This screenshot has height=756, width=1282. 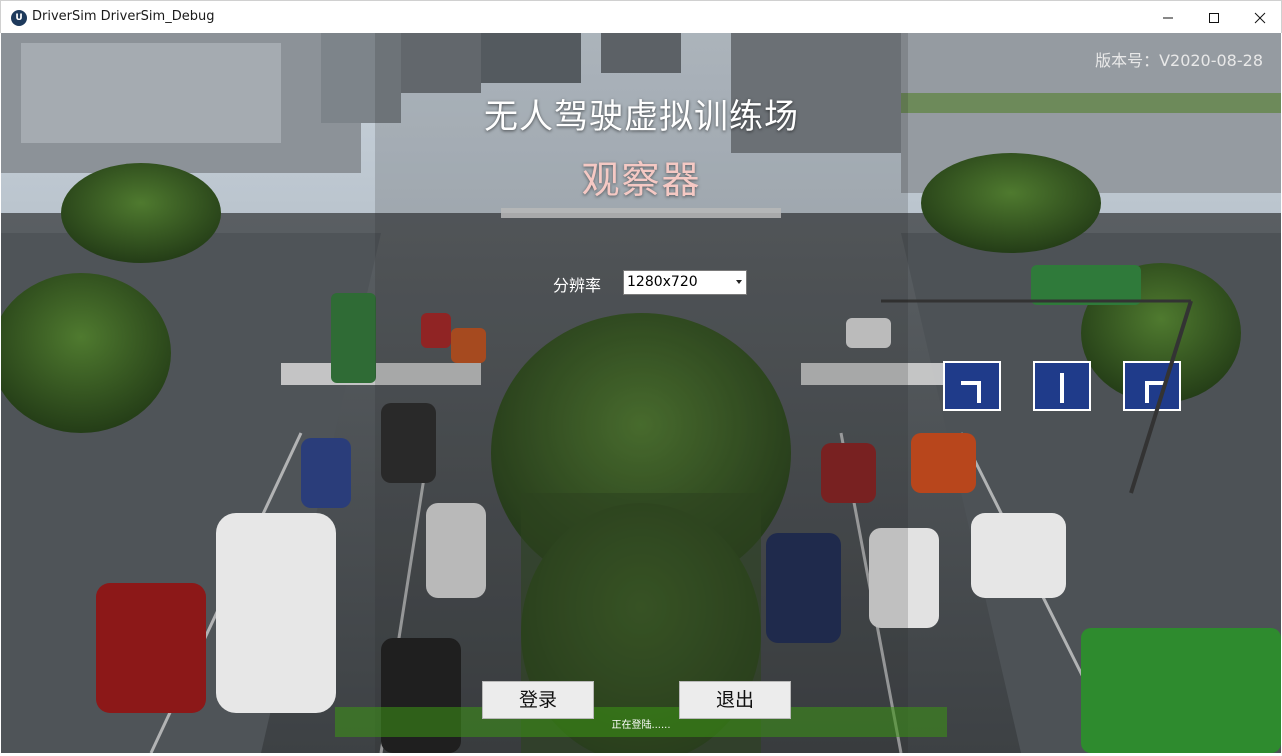 I want to click on unreal-logo-icon: U, so click(x=19, y=18).